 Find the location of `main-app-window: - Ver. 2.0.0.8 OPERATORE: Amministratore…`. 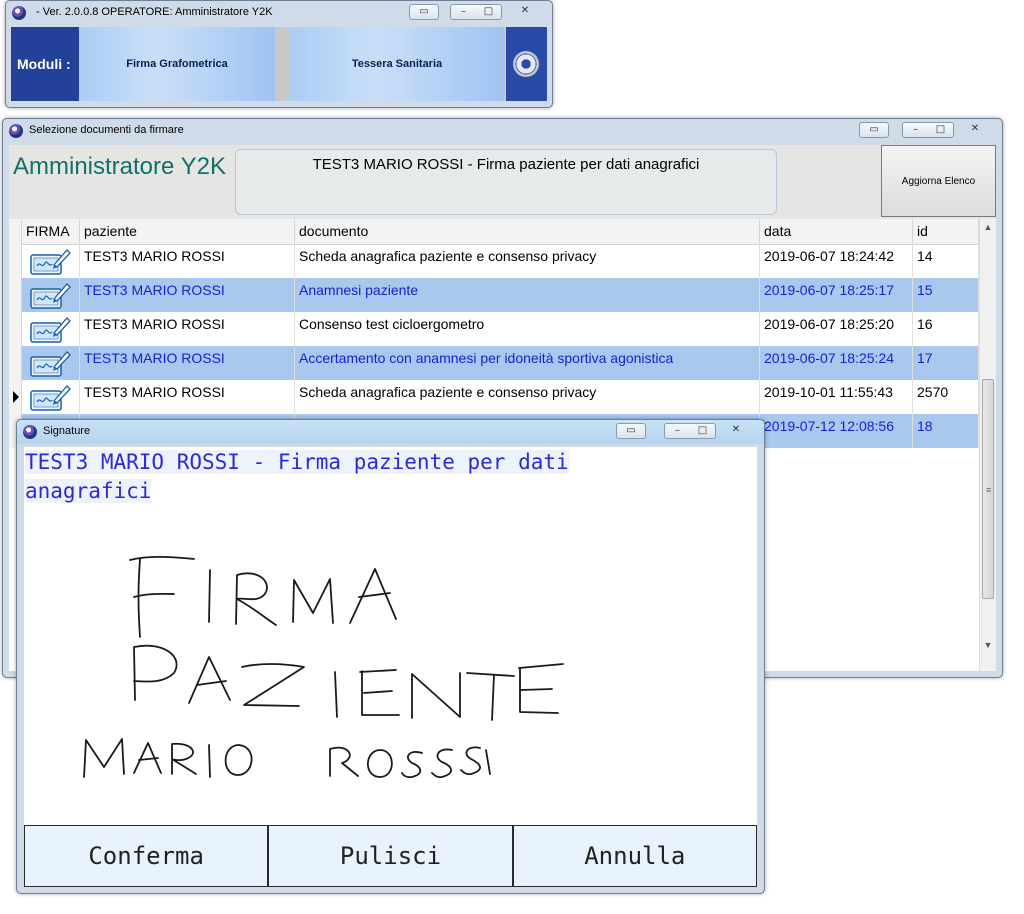

main-app-window: - Ver. 2.0.0.8 OPERATORE: Amministratore… is located at coordinates (279, 54).